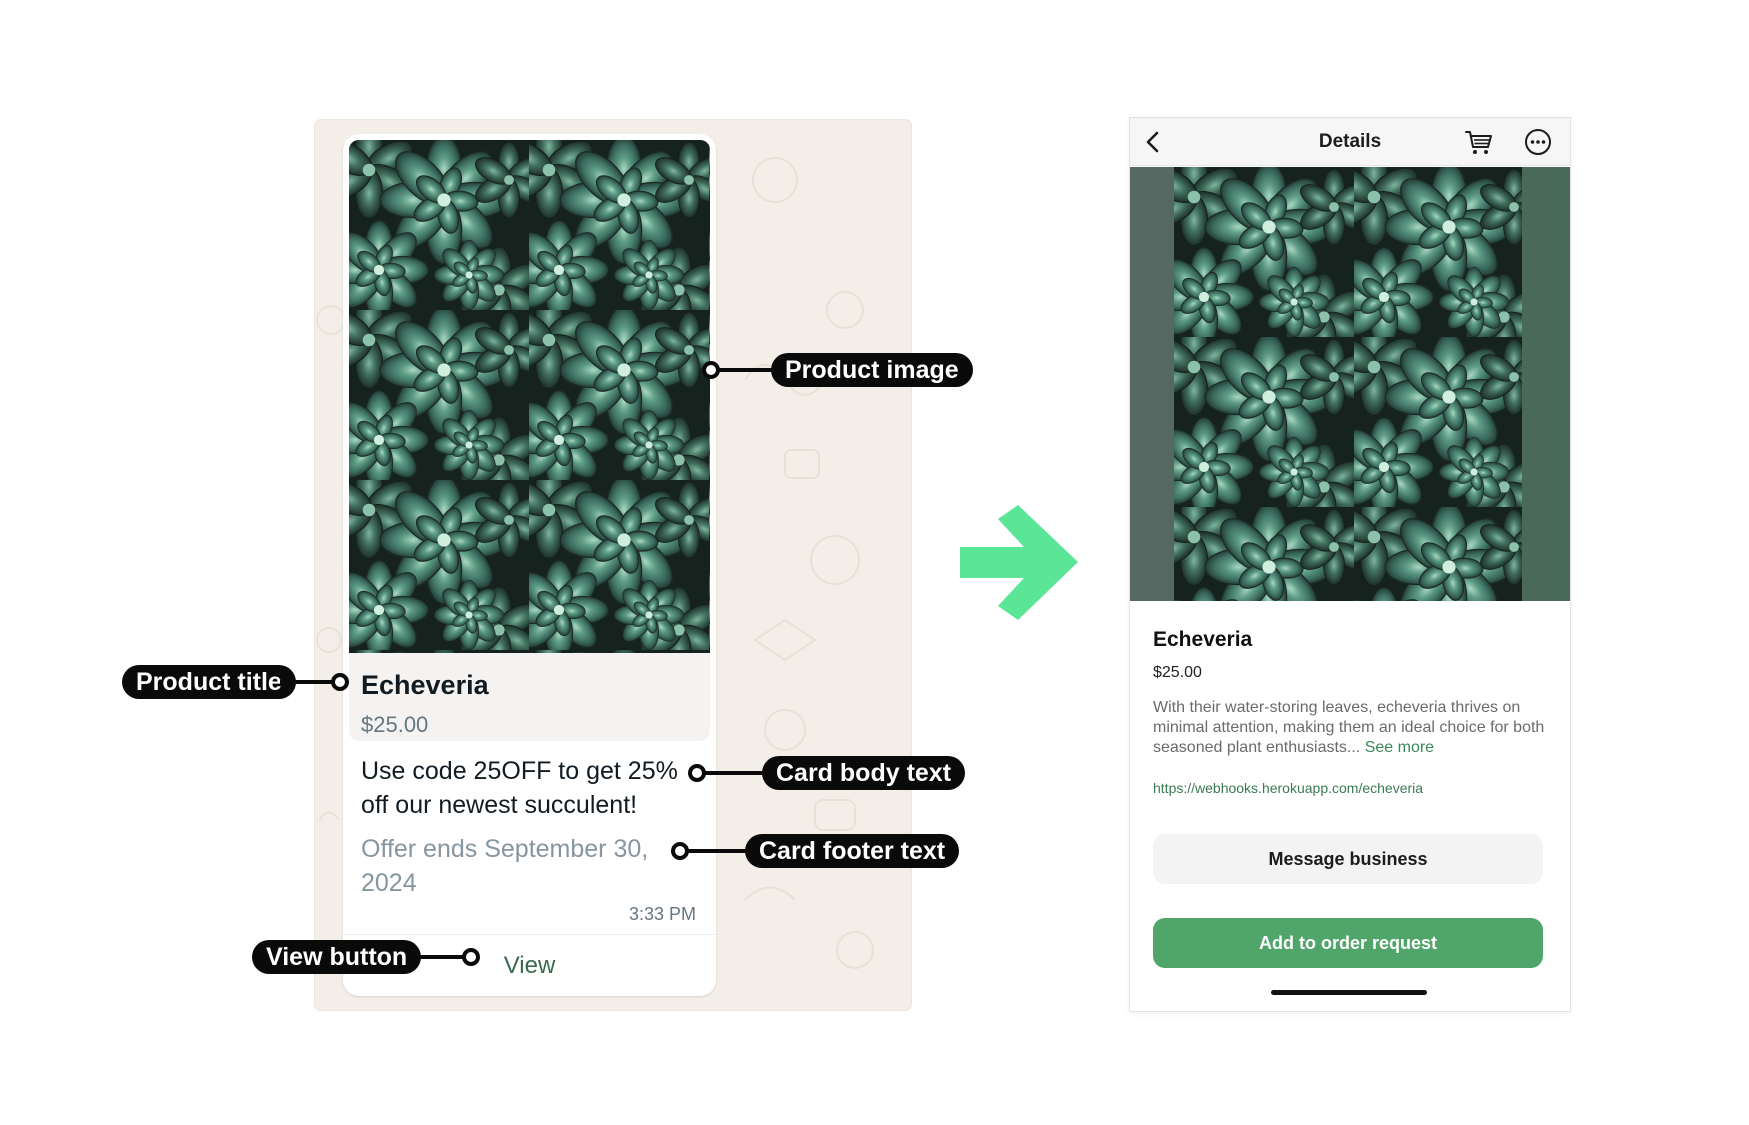 This screenshot has height=1125, width=1749. I want to click on callout-product-image: Product image, so click(872, 370).